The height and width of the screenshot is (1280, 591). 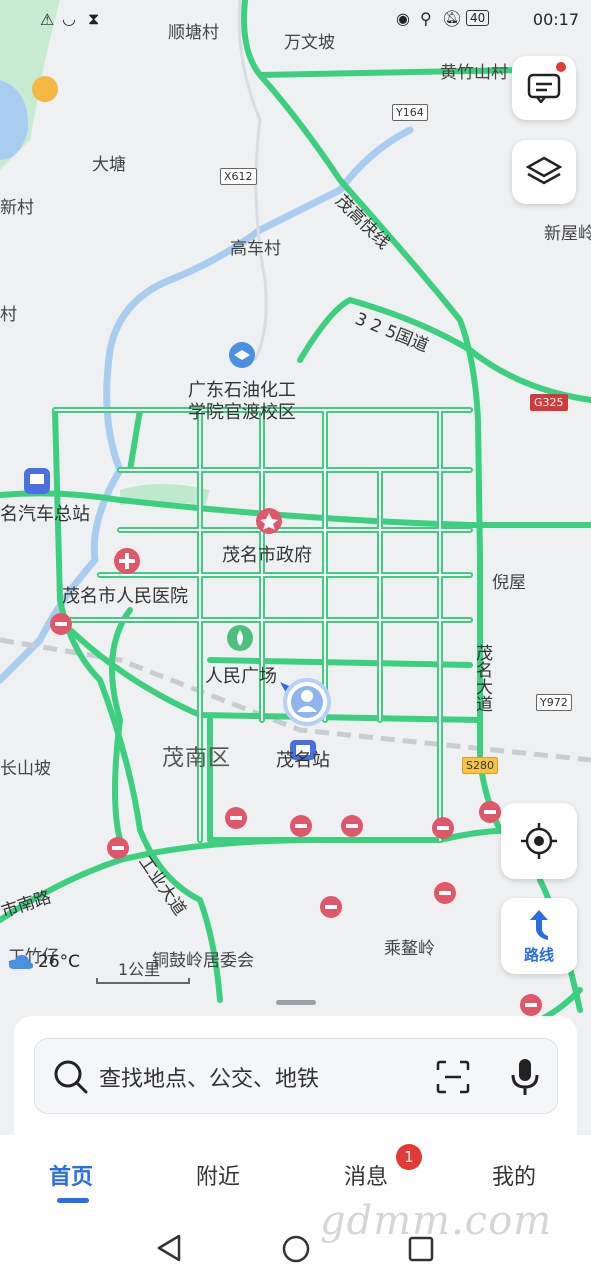 What do you see at coordinates (45, 513) in the screenshot?
I see `place-label: 名汽车总站` at bounding box center [45, 513].